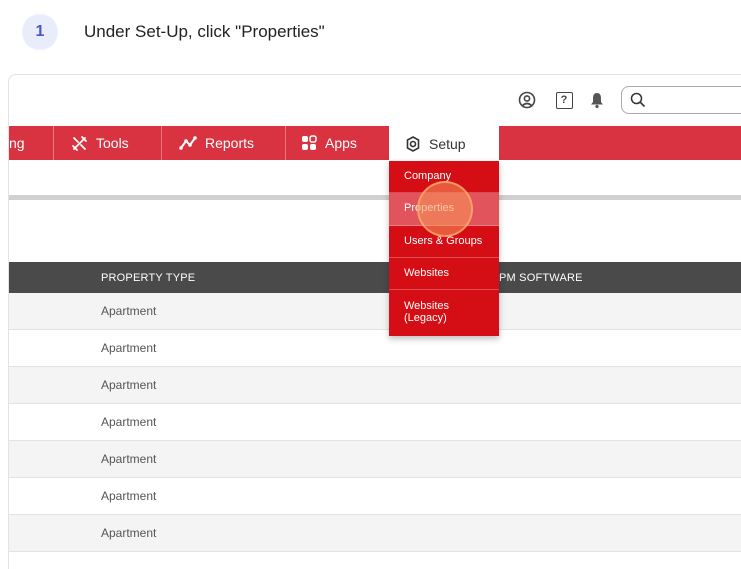 This screenshot has height=569, width=741. I want to click on nav-item-truncated: ng, so click(17, 143).